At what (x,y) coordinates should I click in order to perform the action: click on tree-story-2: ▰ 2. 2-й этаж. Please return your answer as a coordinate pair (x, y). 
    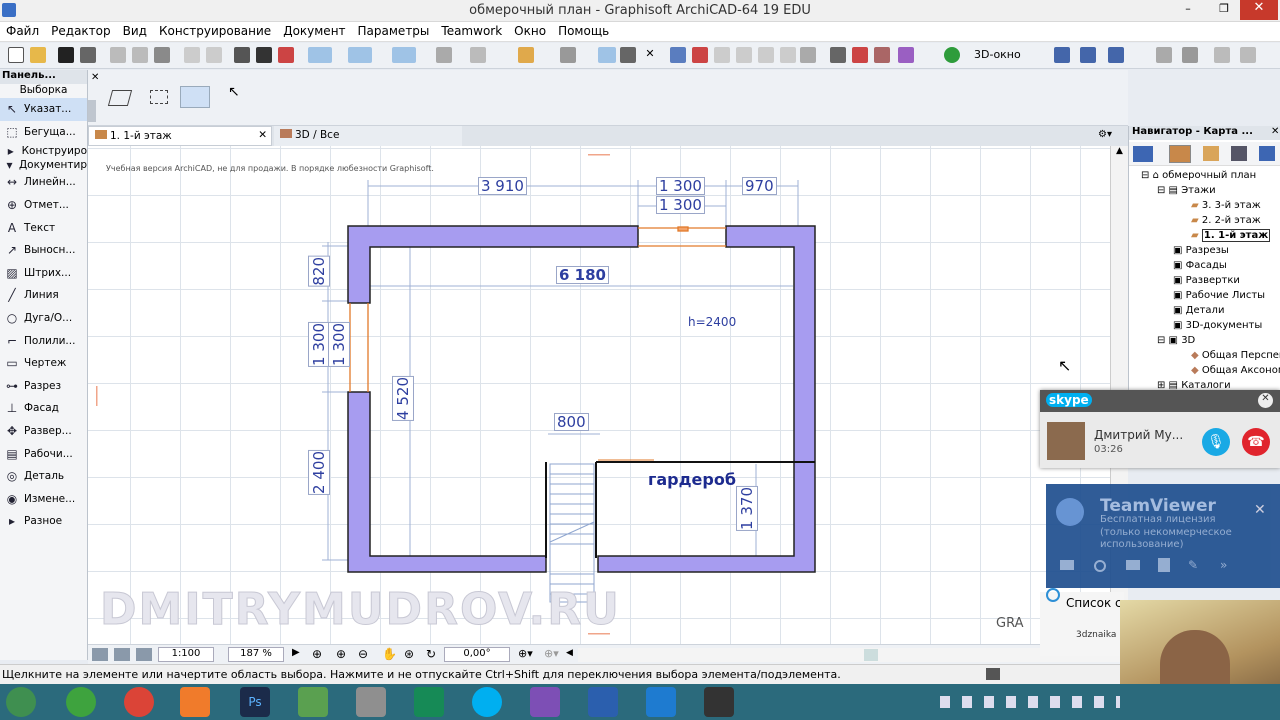
    Looking at the image, I should click on (1226, 220).